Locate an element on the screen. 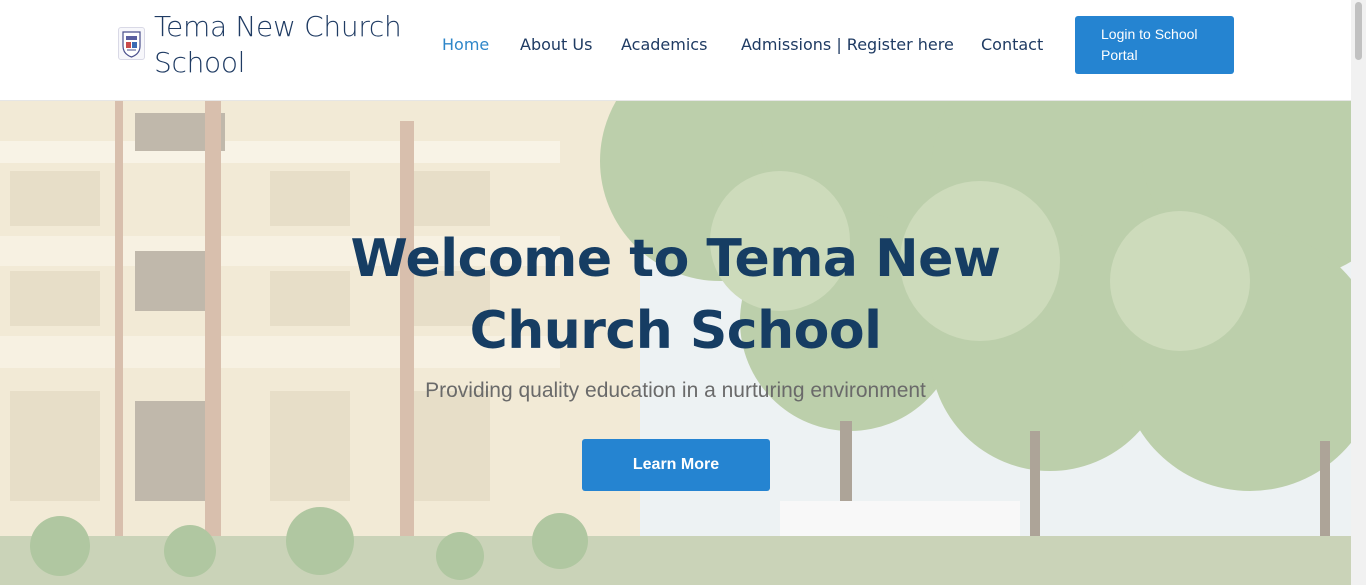 This screenshot has width=1366, height=585. hero-title-line-2: Church School is located at coordinates (675, 331).